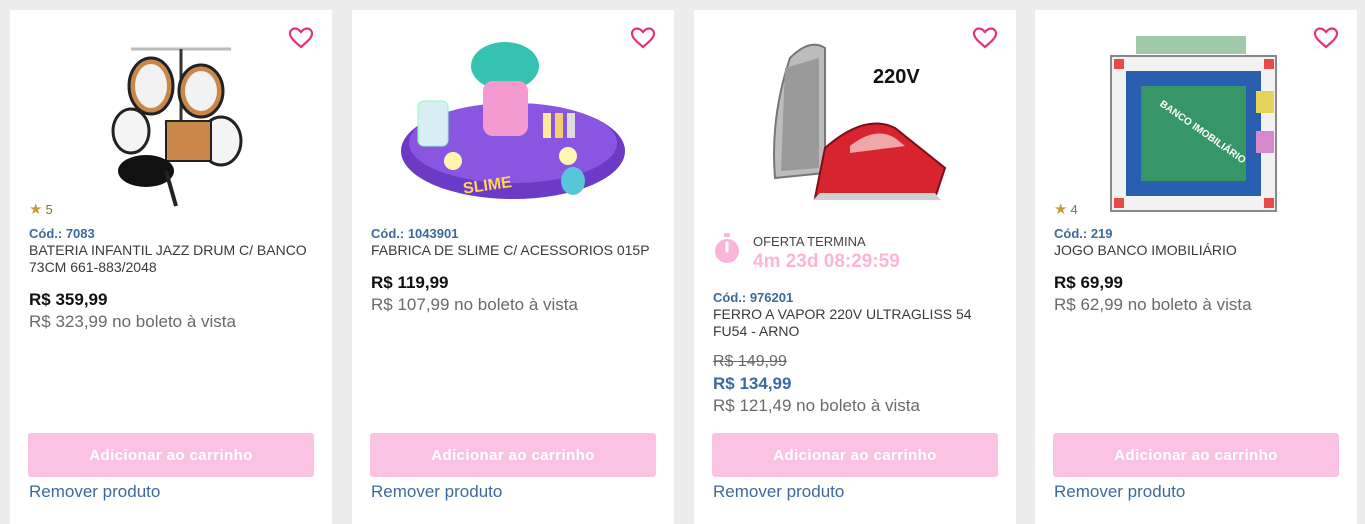 The width and height of the screenshot is (1365, 524). What do you see at coordinates (132, 321) in the screenshot?
I see `boleto-price: R$ 323,99 no boleto à vista` at bounding box center [132, 321].